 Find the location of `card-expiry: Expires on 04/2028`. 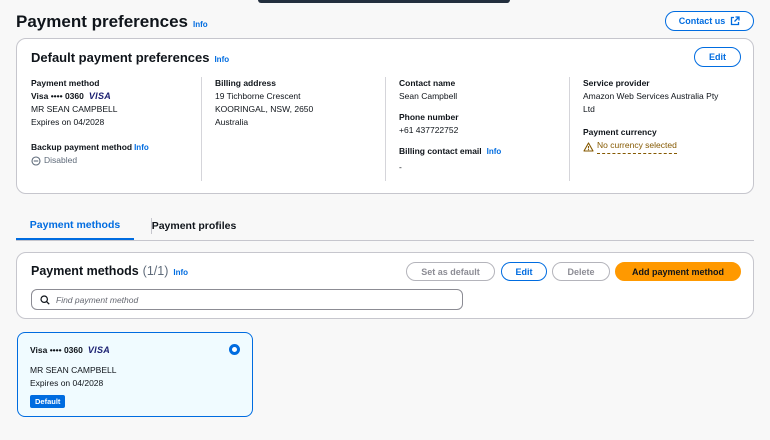

card-expiry: Expires on 04/2028 is located at coordinates (68, 122).